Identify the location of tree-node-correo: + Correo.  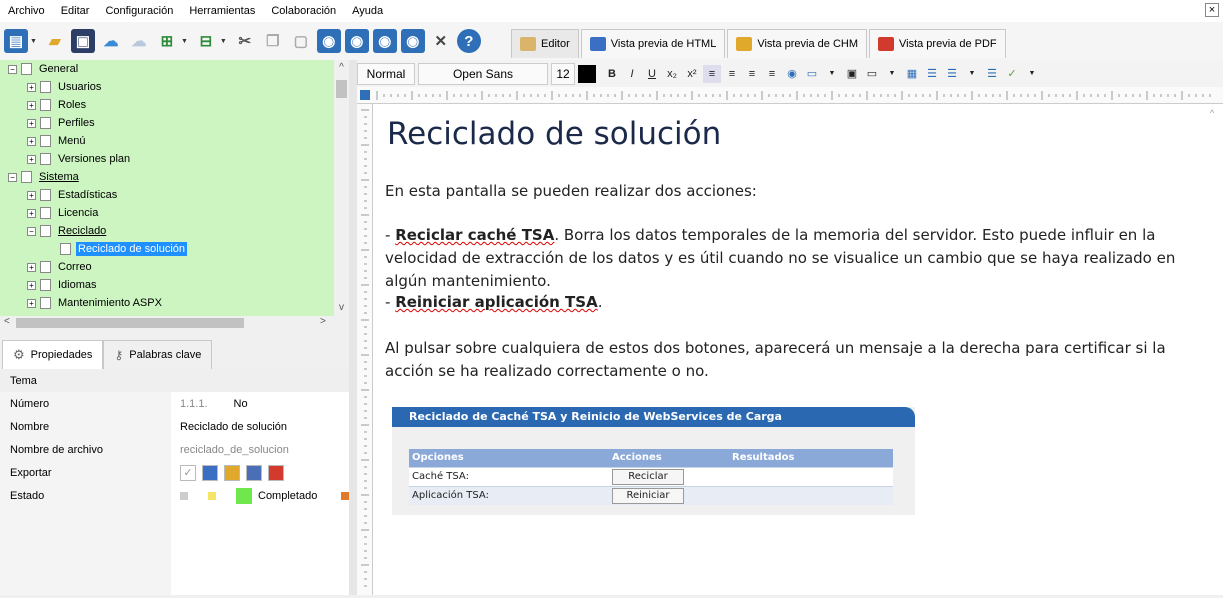
(60, 267).